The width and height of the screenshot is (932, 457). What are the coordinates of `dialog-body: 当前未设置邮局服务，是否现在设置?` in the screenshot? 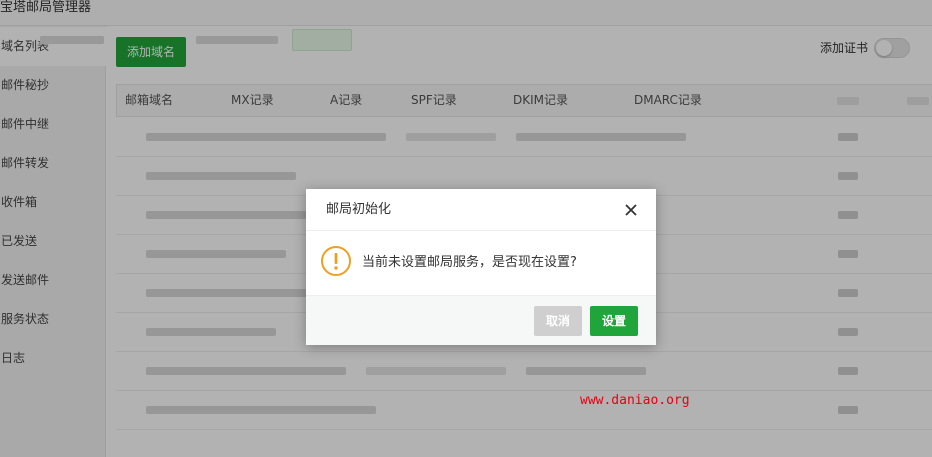 It's located at (481, 263).